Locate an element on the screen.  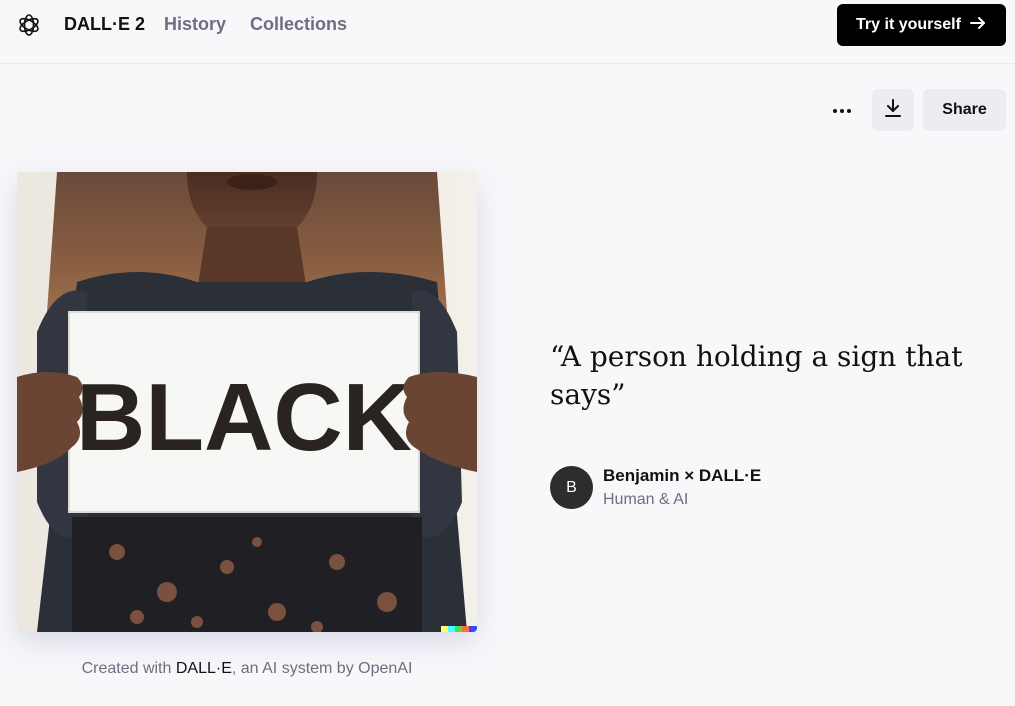
caption-prefix: Created with is located at coordinates (128, 668).